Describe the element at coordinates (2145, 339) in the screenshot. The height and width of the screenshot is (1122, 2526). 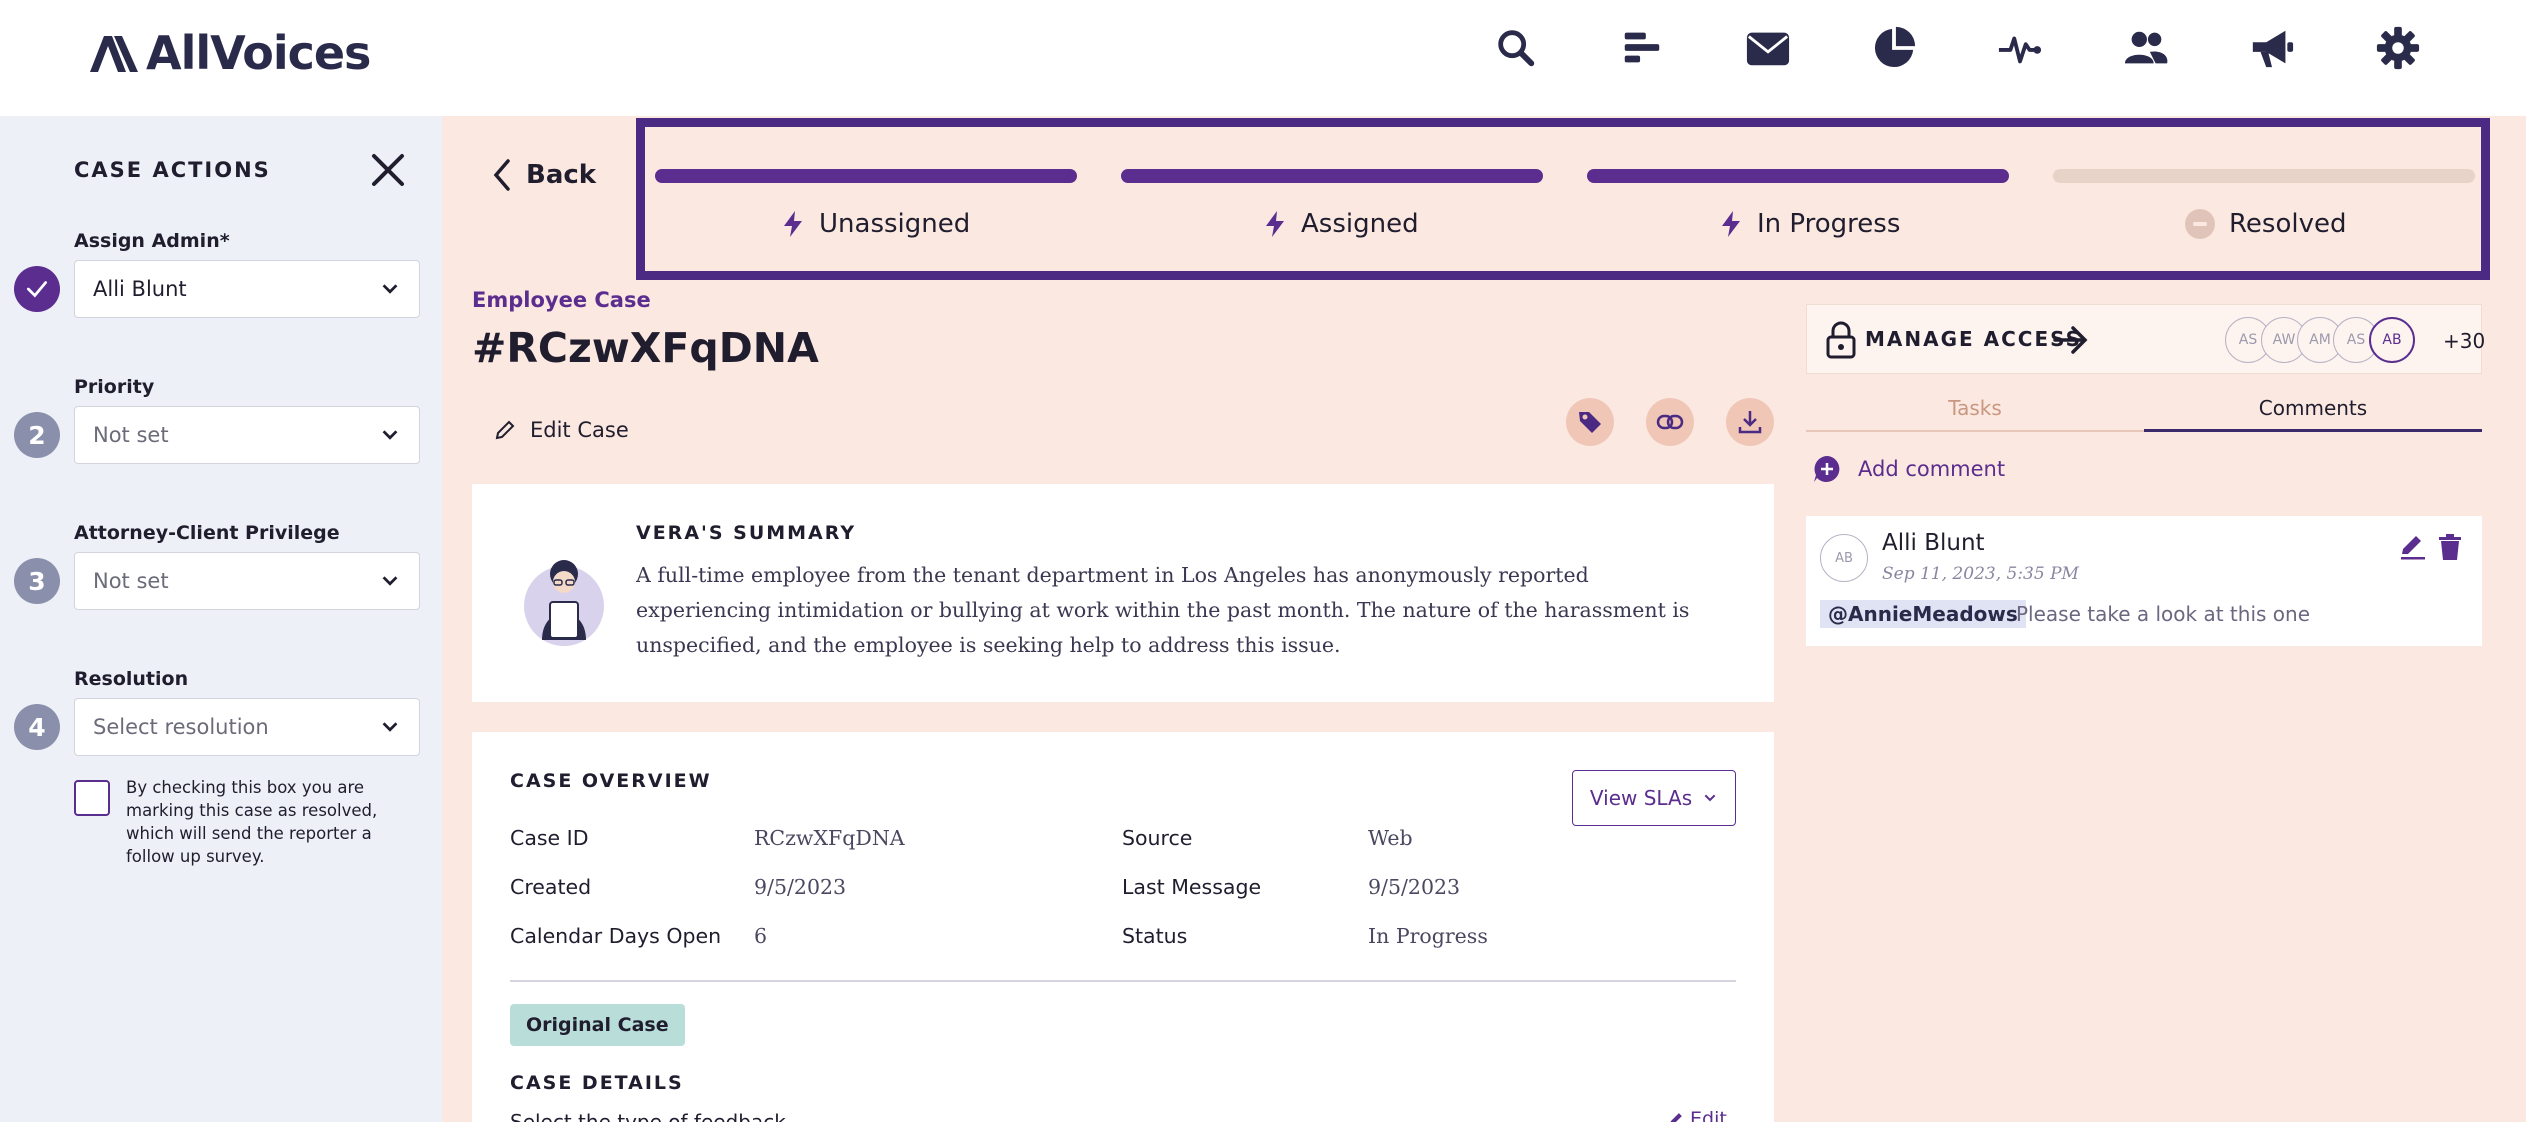
I see `manage-access-bar: MANAGE ACCESS AS AW AM AS AB +30` at that location.